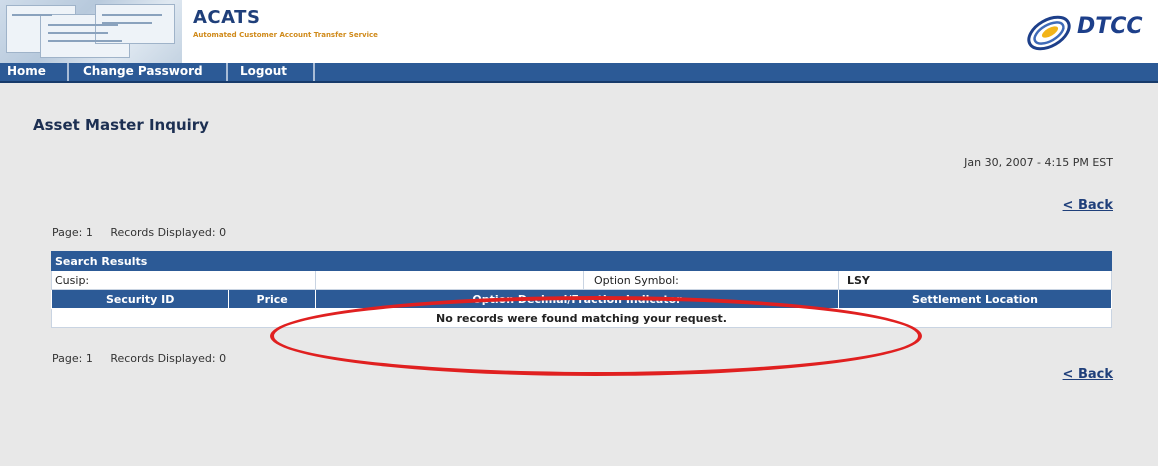  I want to click on col-settlement-location: Settlement Location, so click(975, 299).